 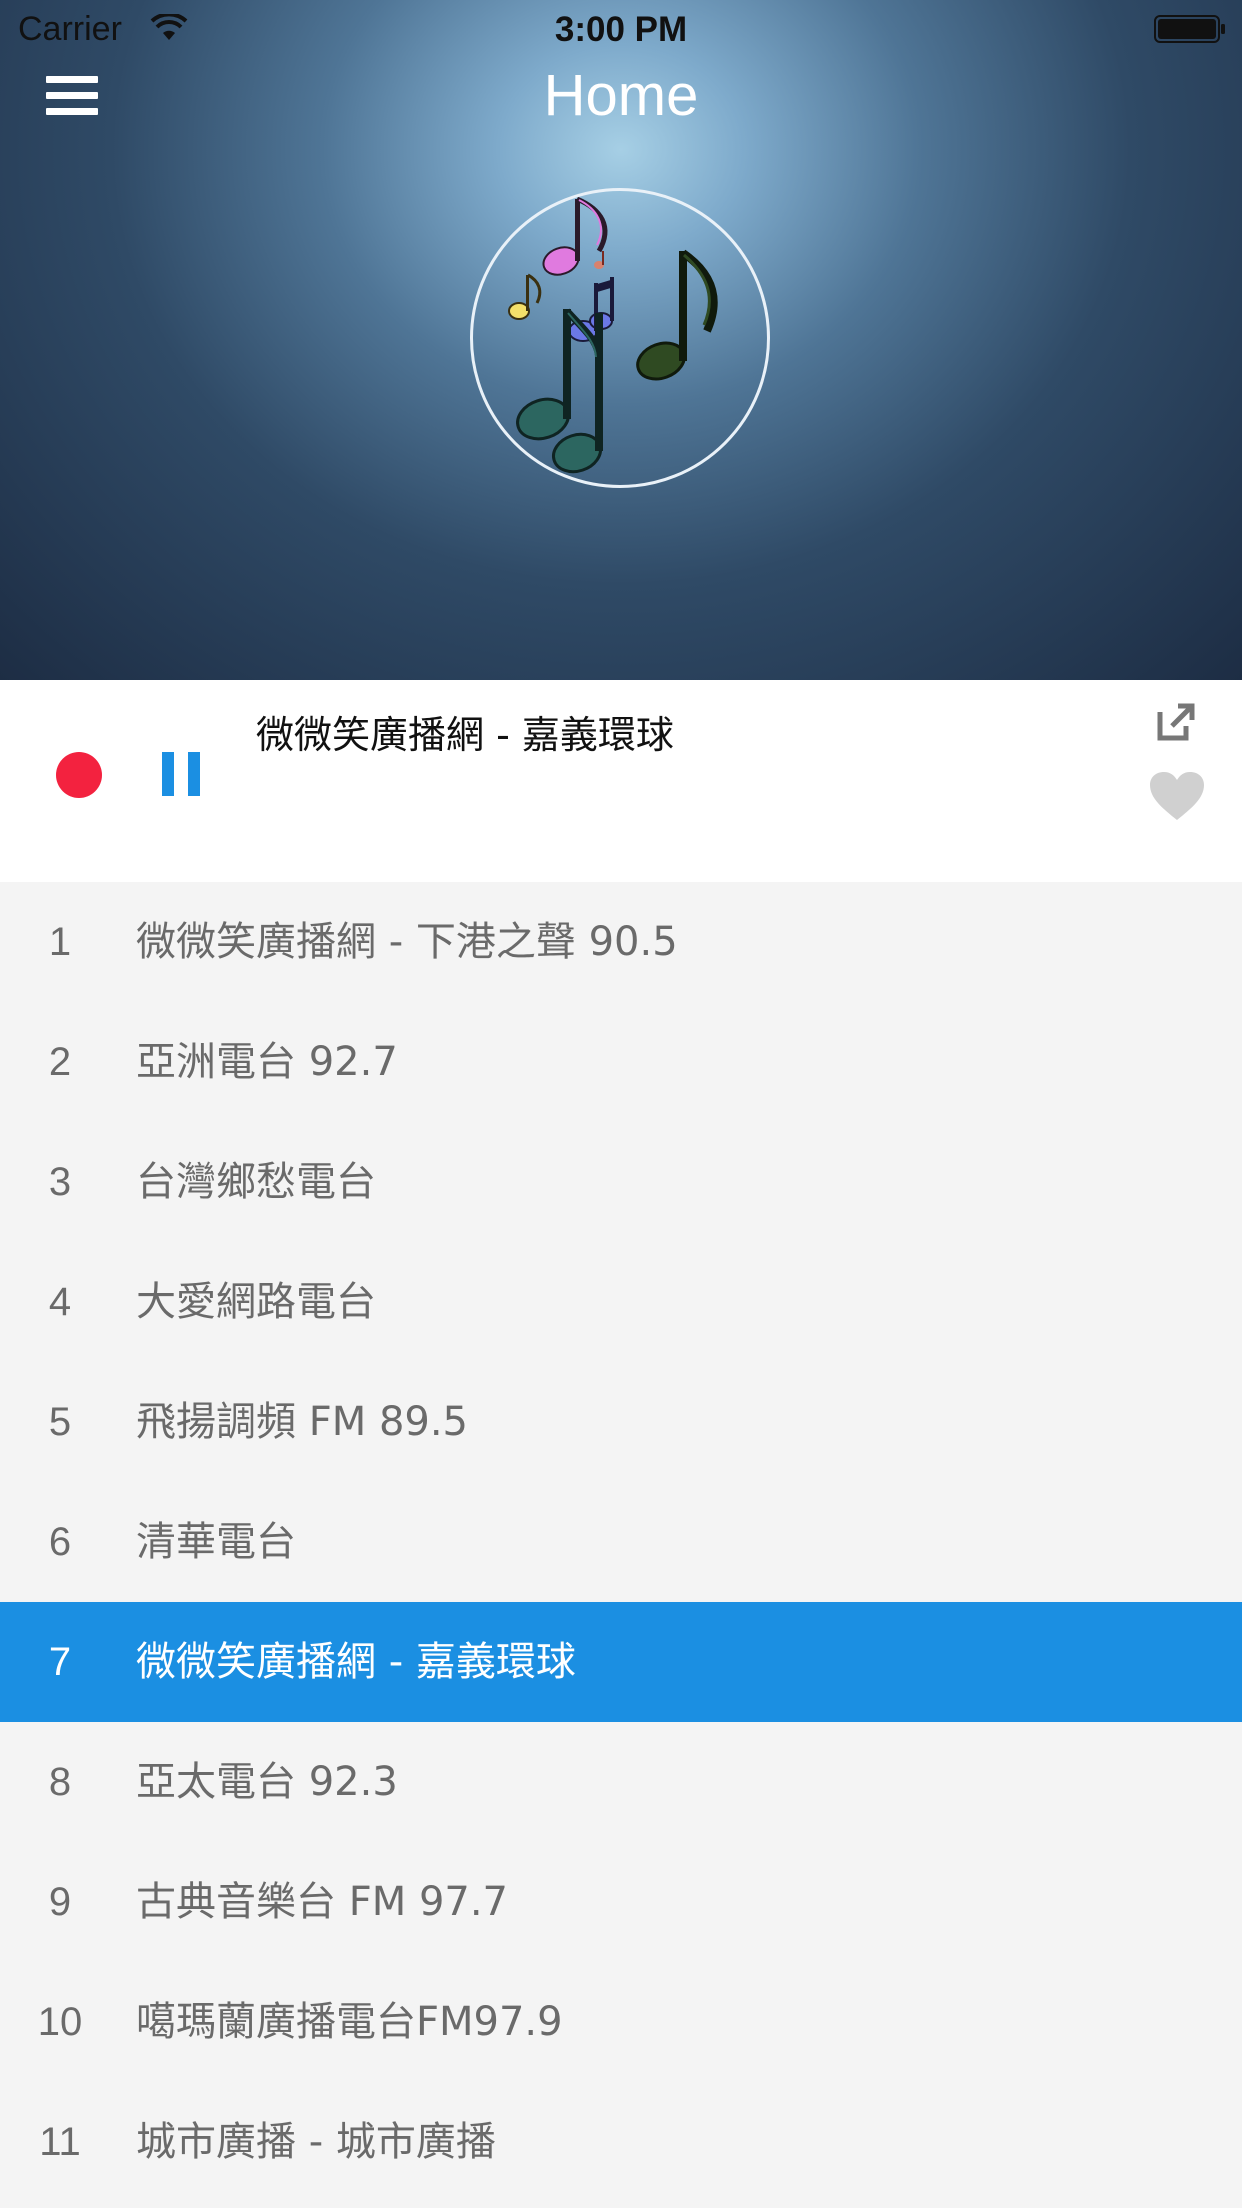 I want to click on station-number: 7, so click(x=60, y=1662).